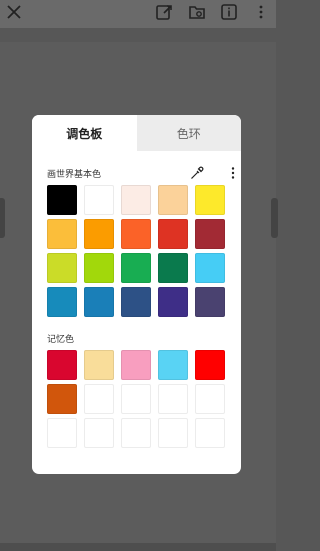 This screenshot has width=320, height=551. What do you see at coordinates (274, 218) in the screenshot?
I see `right-panel-handle` at bounding box center [274, 218].